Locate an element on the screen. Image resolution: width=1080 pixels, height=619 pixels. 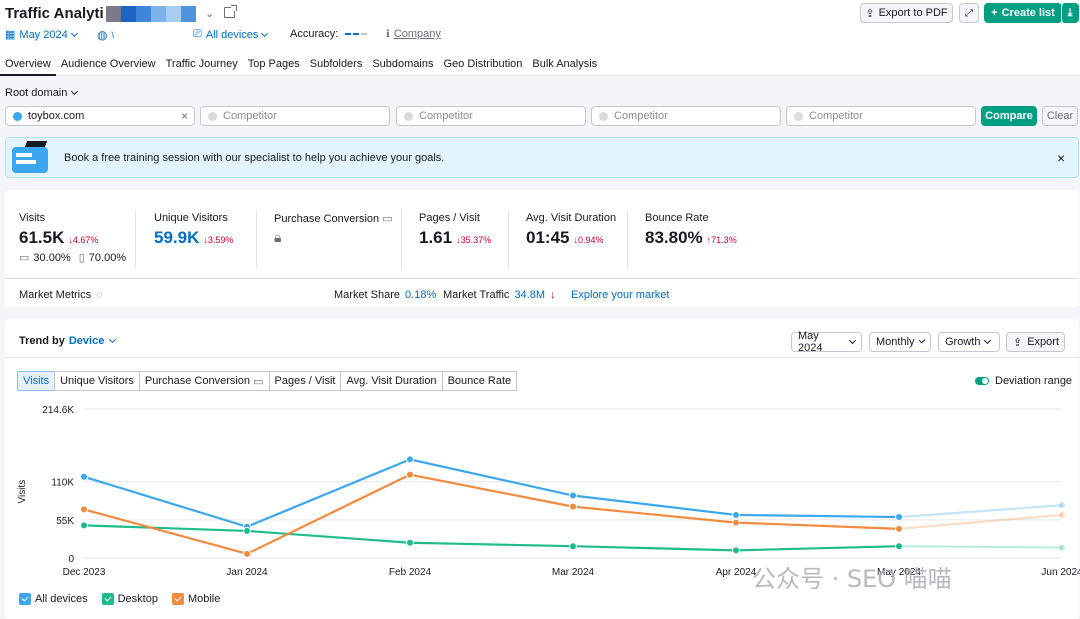
competitor-dot is located at coordinates (603, 116).